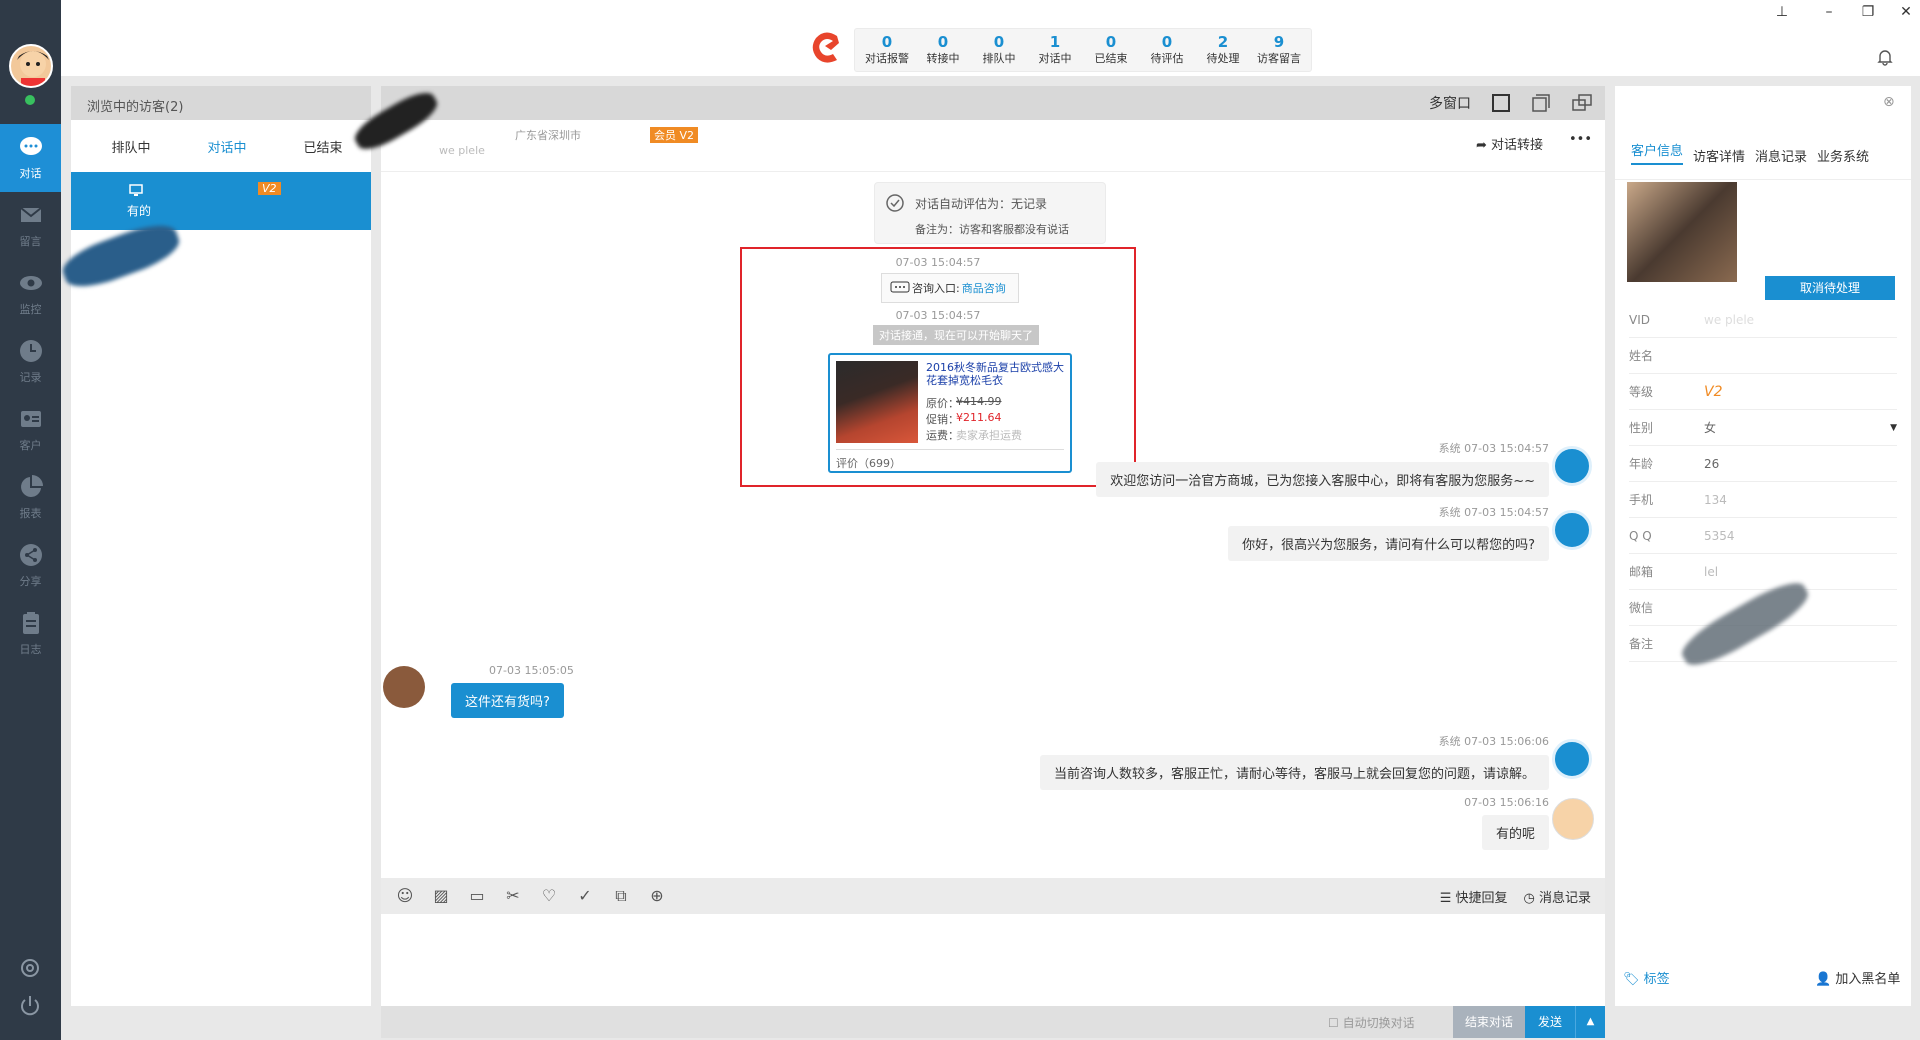 Image resolution: width=1920 pixels, height=1040 pixels. I want to click on dropdown-arrow-icon: ▼, so click(1893, 428).